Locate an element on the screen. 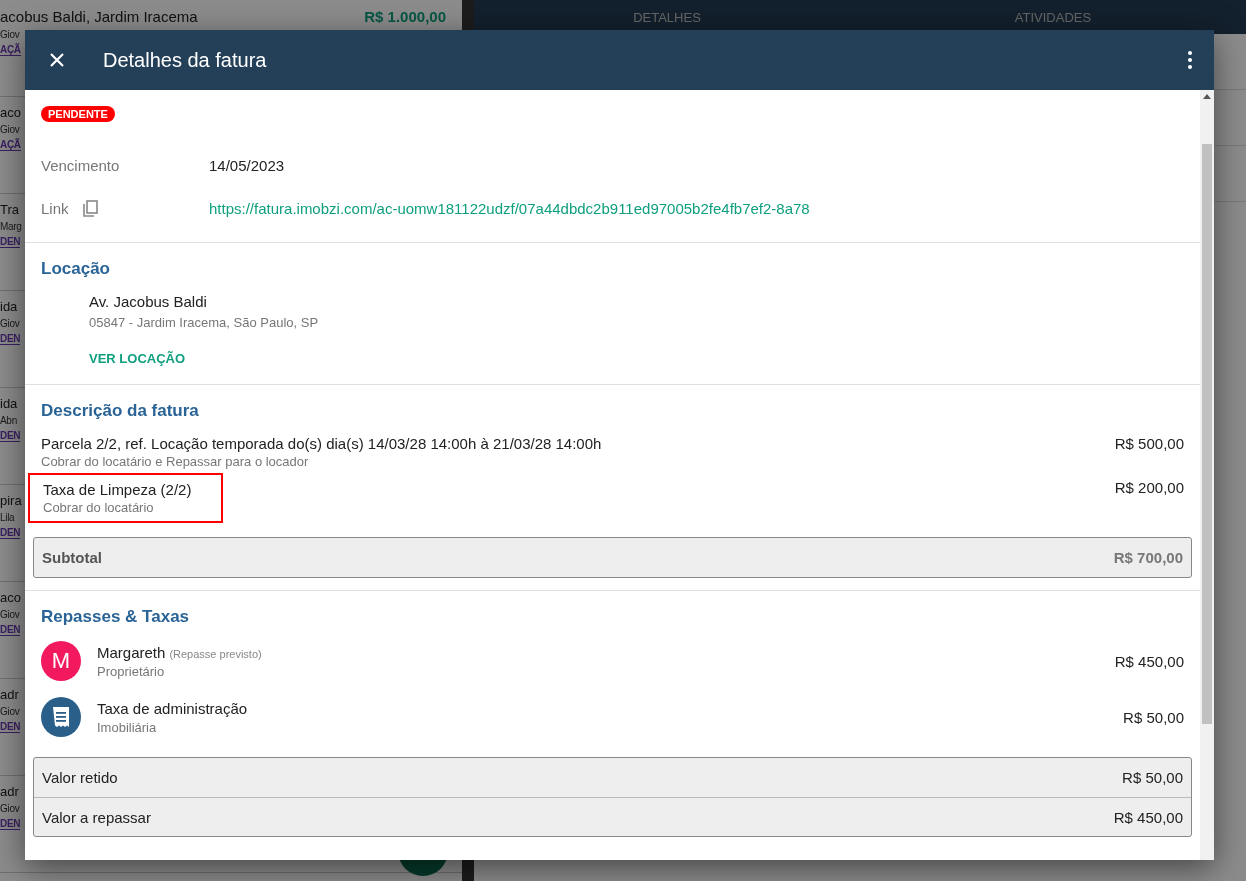 This screenshot has height=881, width=1246. tab: ATIVIDADES is located at coordinates (1053, 17).